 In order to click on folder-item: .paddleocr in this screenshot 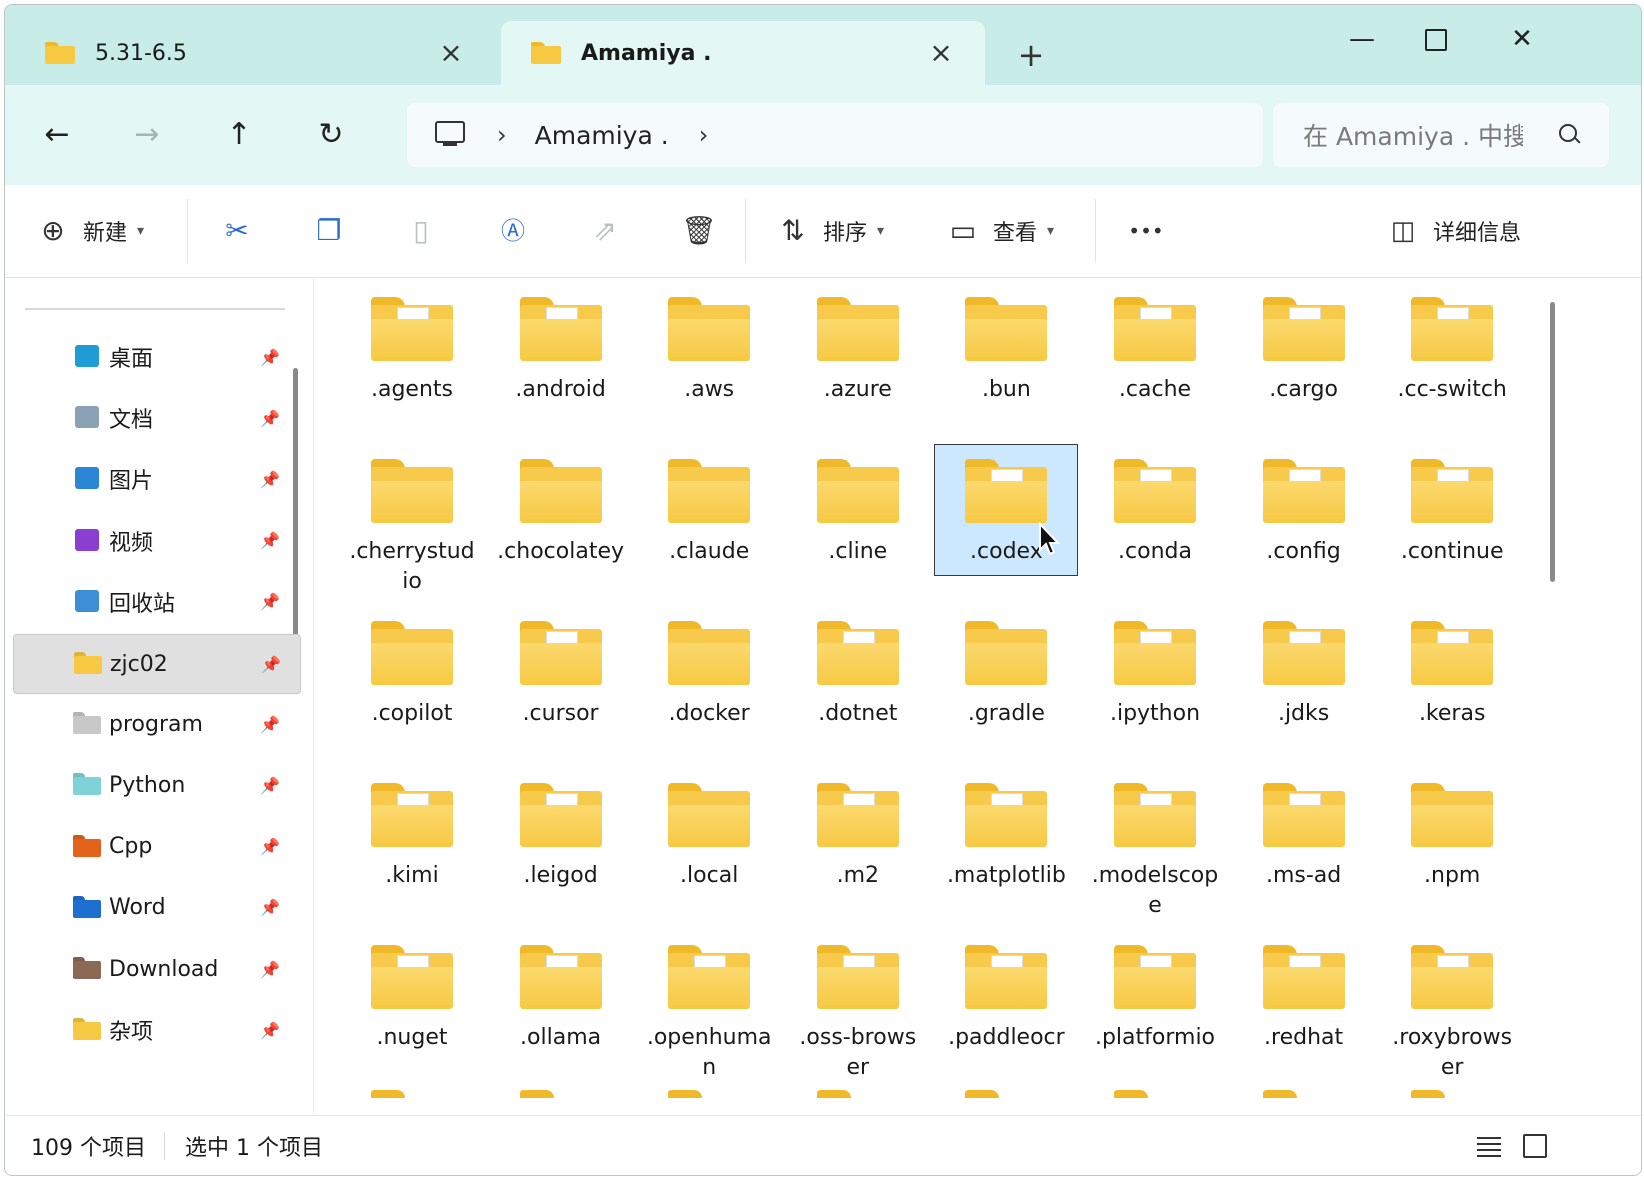, I will do `click(1006, 996)`.